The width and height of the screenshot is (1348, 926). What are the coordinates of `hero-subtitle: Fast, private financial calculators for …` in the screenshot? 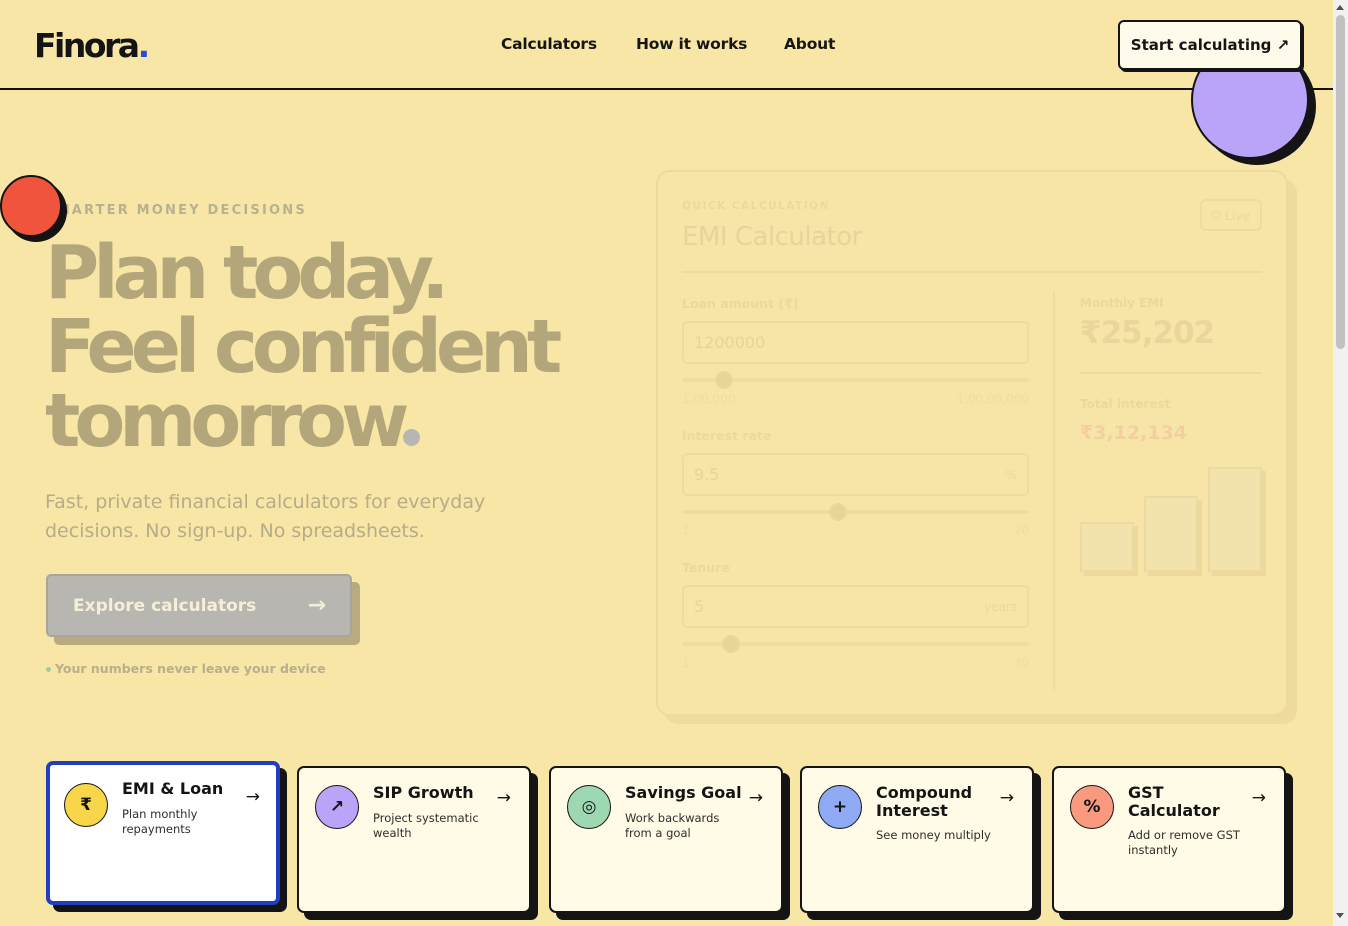 It's located at (265, 516).